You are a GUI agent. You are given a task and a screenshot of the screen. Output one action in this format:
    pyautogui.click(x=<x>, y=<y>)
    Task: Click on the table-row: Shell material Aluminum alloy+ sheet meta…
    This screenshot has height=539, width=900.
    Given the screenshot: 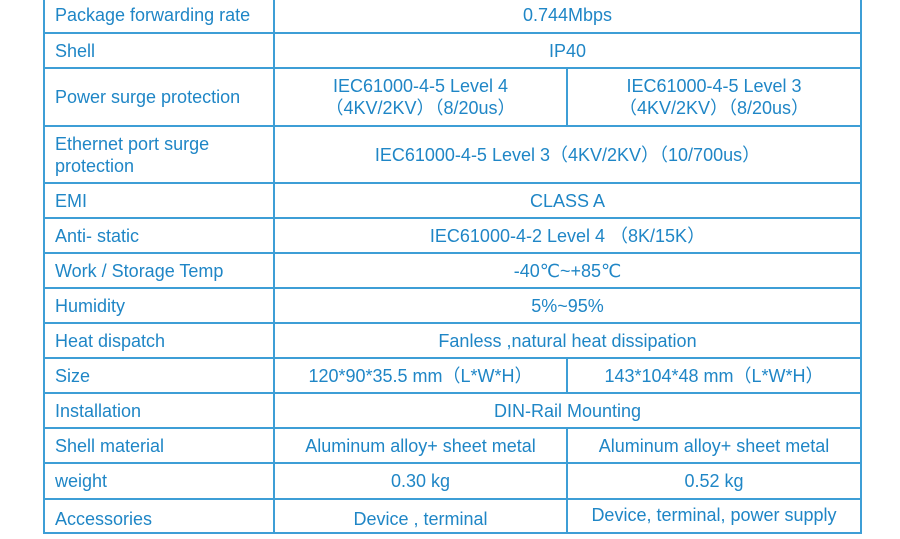 What is the action you would take?
    pyautogui.click(x=452, y=445)
    